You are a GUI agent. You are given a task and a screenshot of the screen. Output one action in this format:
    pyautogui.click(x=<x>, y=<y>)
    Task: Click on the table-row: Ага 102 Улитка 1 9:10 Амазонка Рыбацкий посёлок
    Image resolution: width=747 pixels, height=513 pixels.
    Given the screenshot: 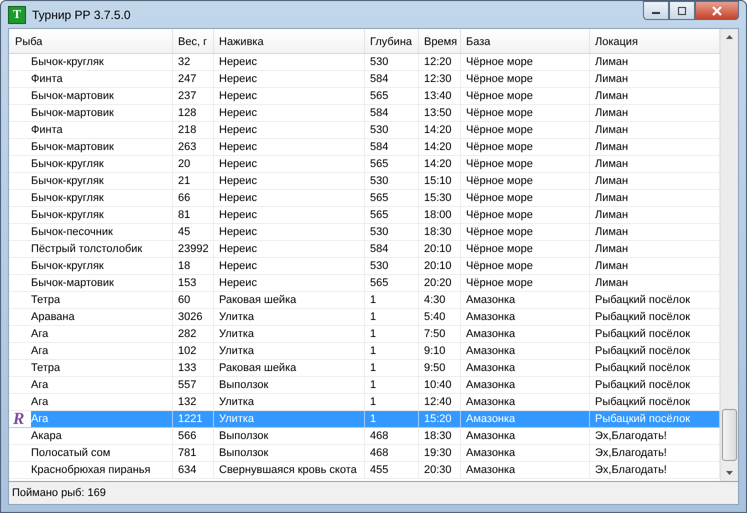 What is the action you would take?
    pyautogui.click(x=364, y=351)
    